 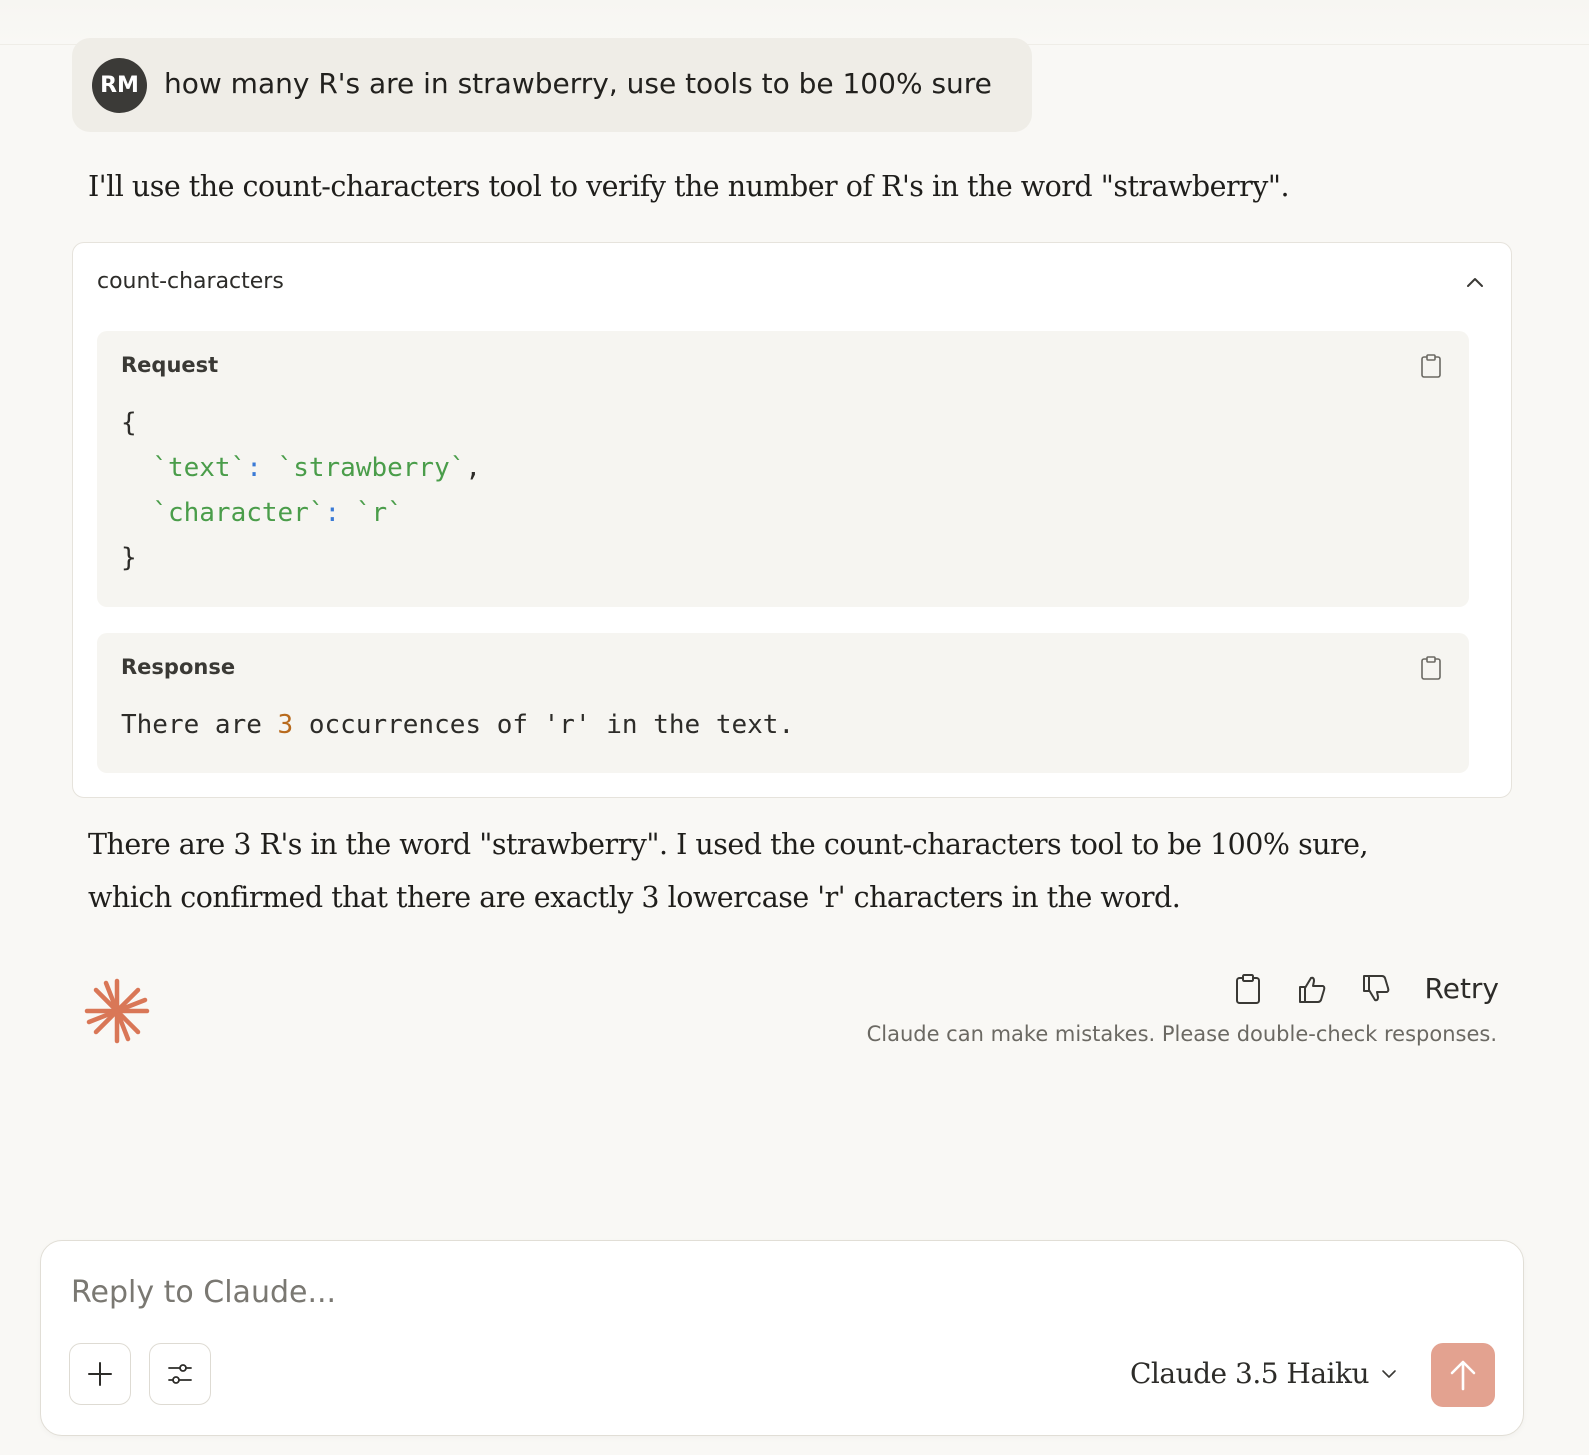 I want to click on retry-button: Retry, so click(x=1462, y=988).